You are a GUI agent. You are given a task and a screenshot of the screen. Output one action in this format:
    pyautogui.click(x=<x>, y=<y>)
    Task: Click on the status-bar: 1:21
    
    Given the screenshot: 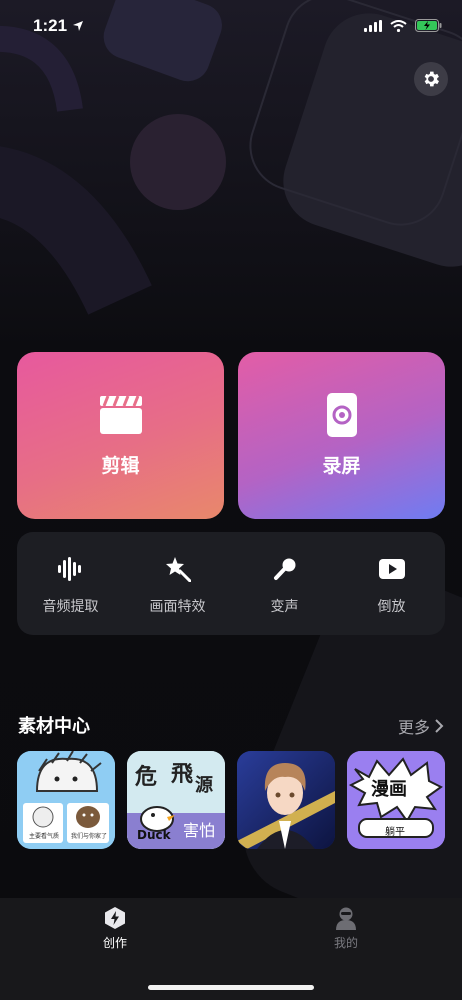 What is the action you would take?
    pyautogui.click(x=231, y=27)
    